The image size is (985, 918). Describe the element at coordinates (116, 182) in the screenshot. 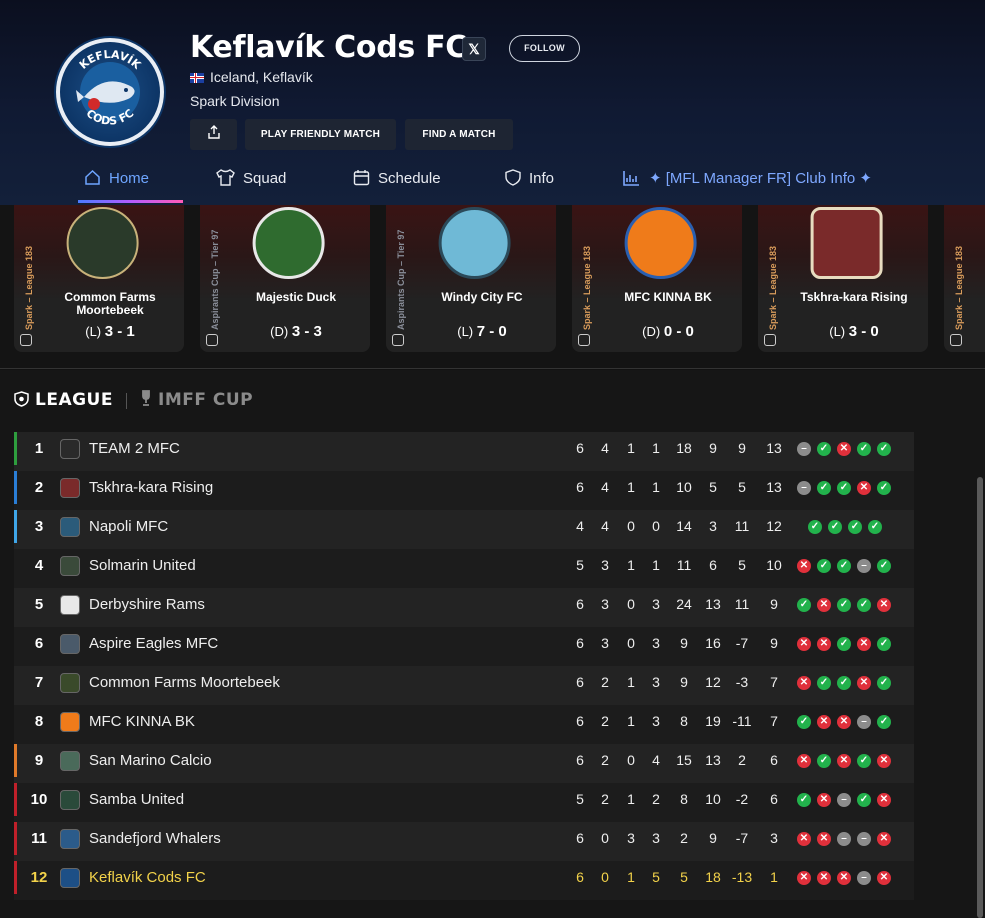

I see `tab-home: Home` at that location.